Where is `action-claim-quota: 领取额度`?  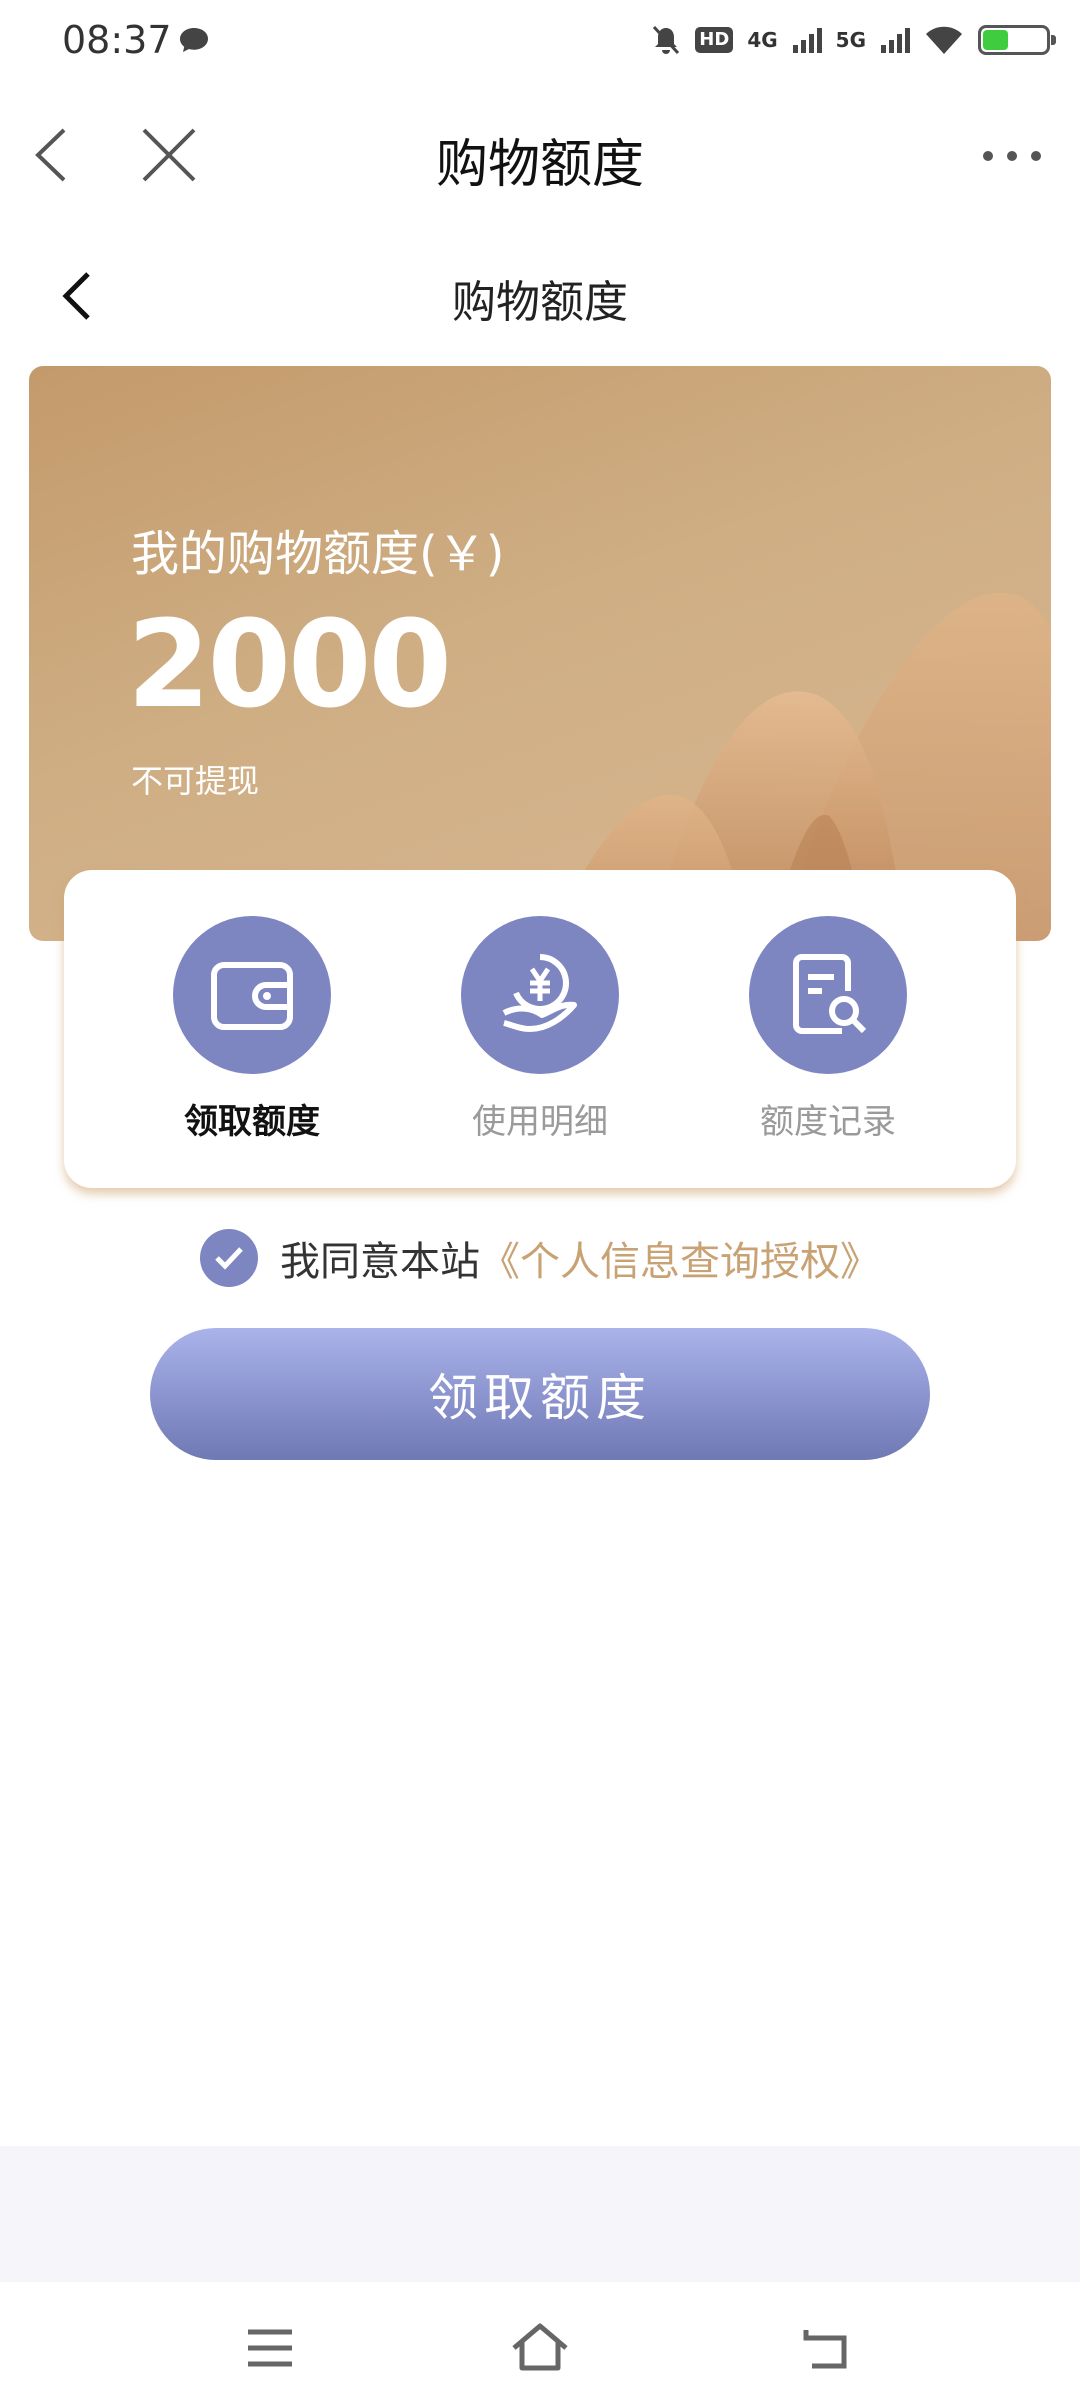 action-claim-quota: 领取额度 is located at coordinates (252, 1029).